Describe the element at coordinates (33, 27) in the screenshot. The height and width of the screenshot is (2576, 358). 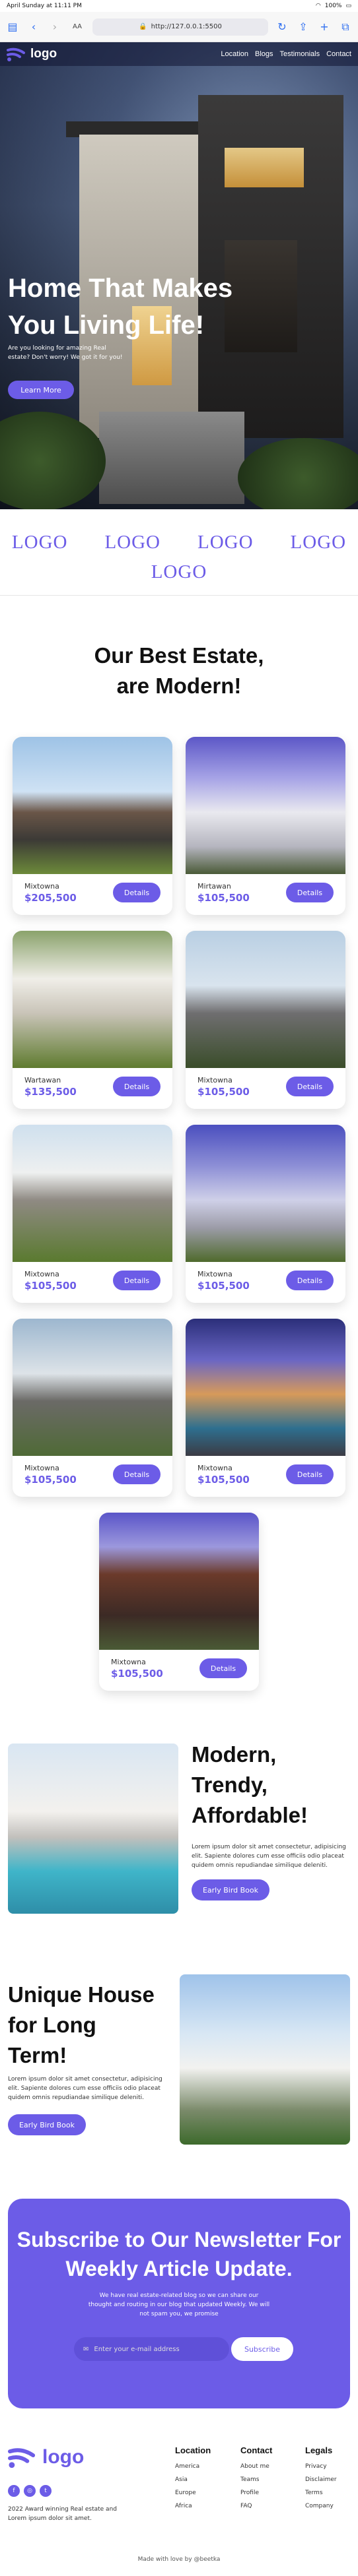
I see `back-arrow-icon: ‹` at that location.